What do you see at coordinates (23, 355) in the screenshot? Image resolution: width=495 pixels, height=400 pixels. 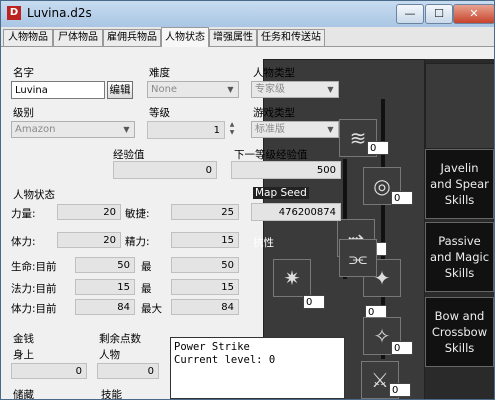 I see `gold-body-label: 身上` at bounding box center [23, 355].